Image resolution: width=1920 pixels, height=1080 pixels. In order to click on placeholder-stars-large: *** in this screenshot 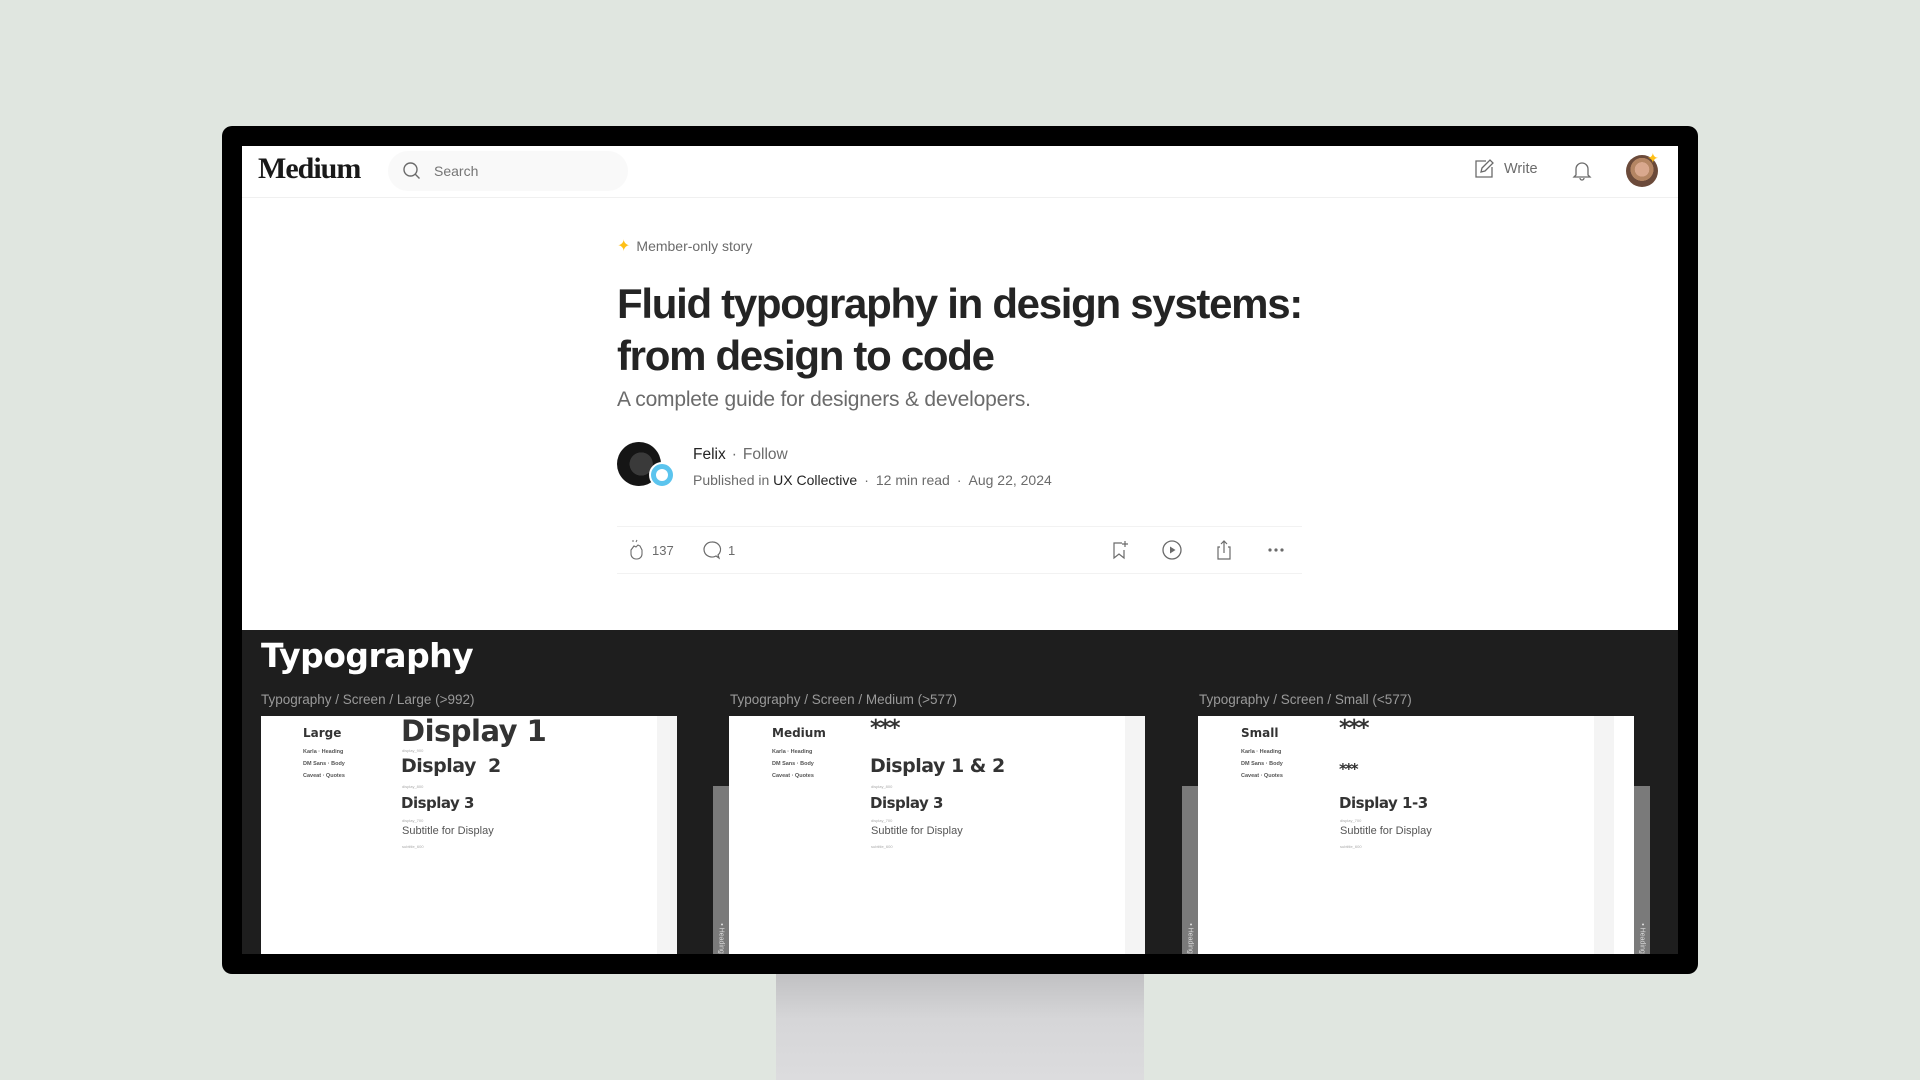, I will do `click(1354, 728)`.